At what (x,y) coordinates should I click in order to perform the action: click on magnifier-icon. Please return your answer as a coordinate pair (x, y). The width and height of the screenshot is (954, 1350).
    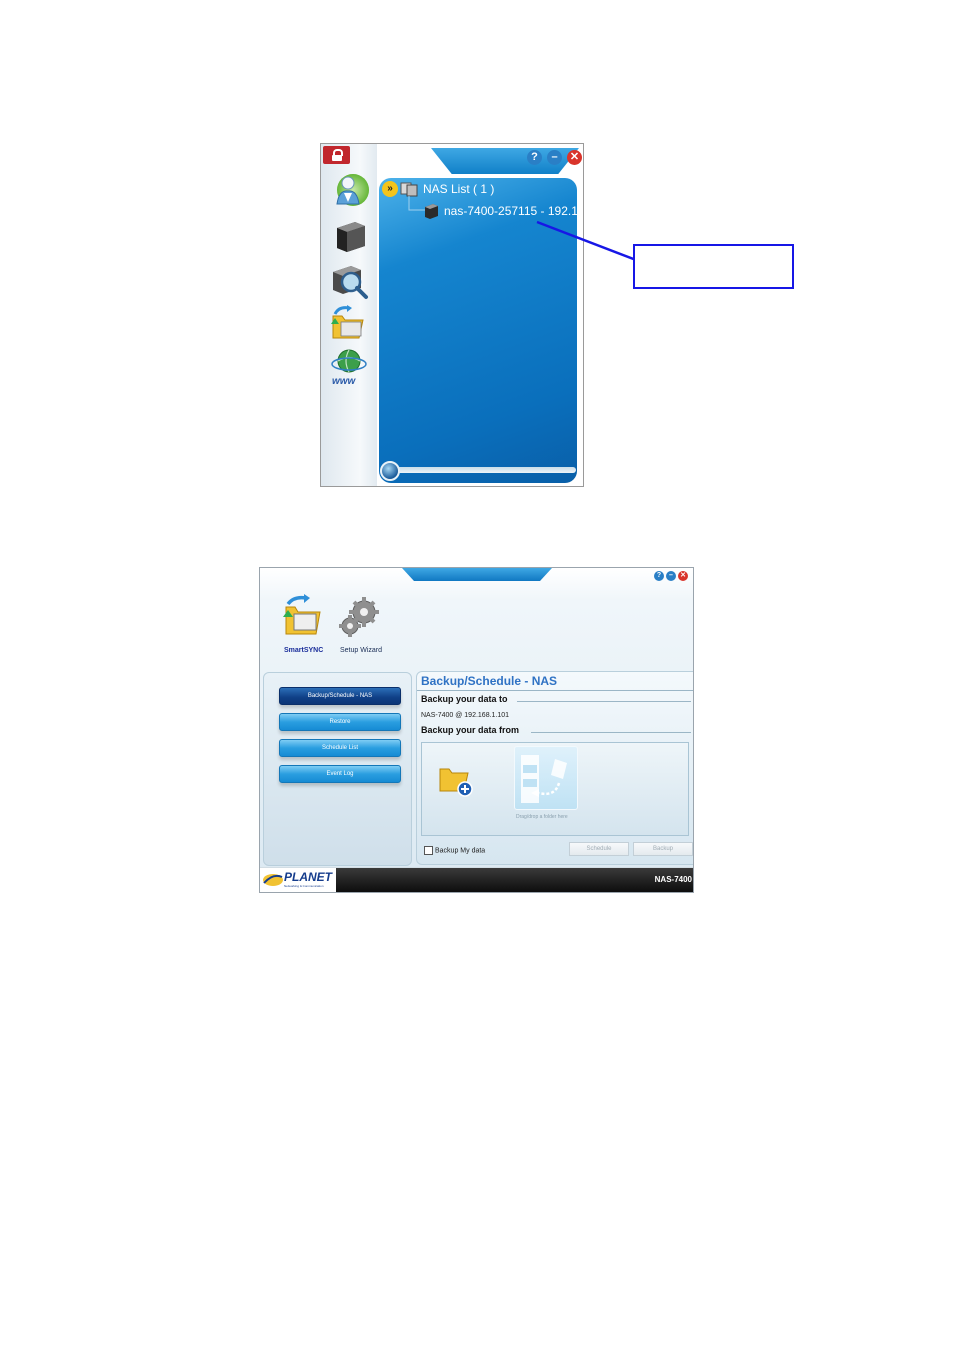
    Looking at the image, I should click on (349, 280).